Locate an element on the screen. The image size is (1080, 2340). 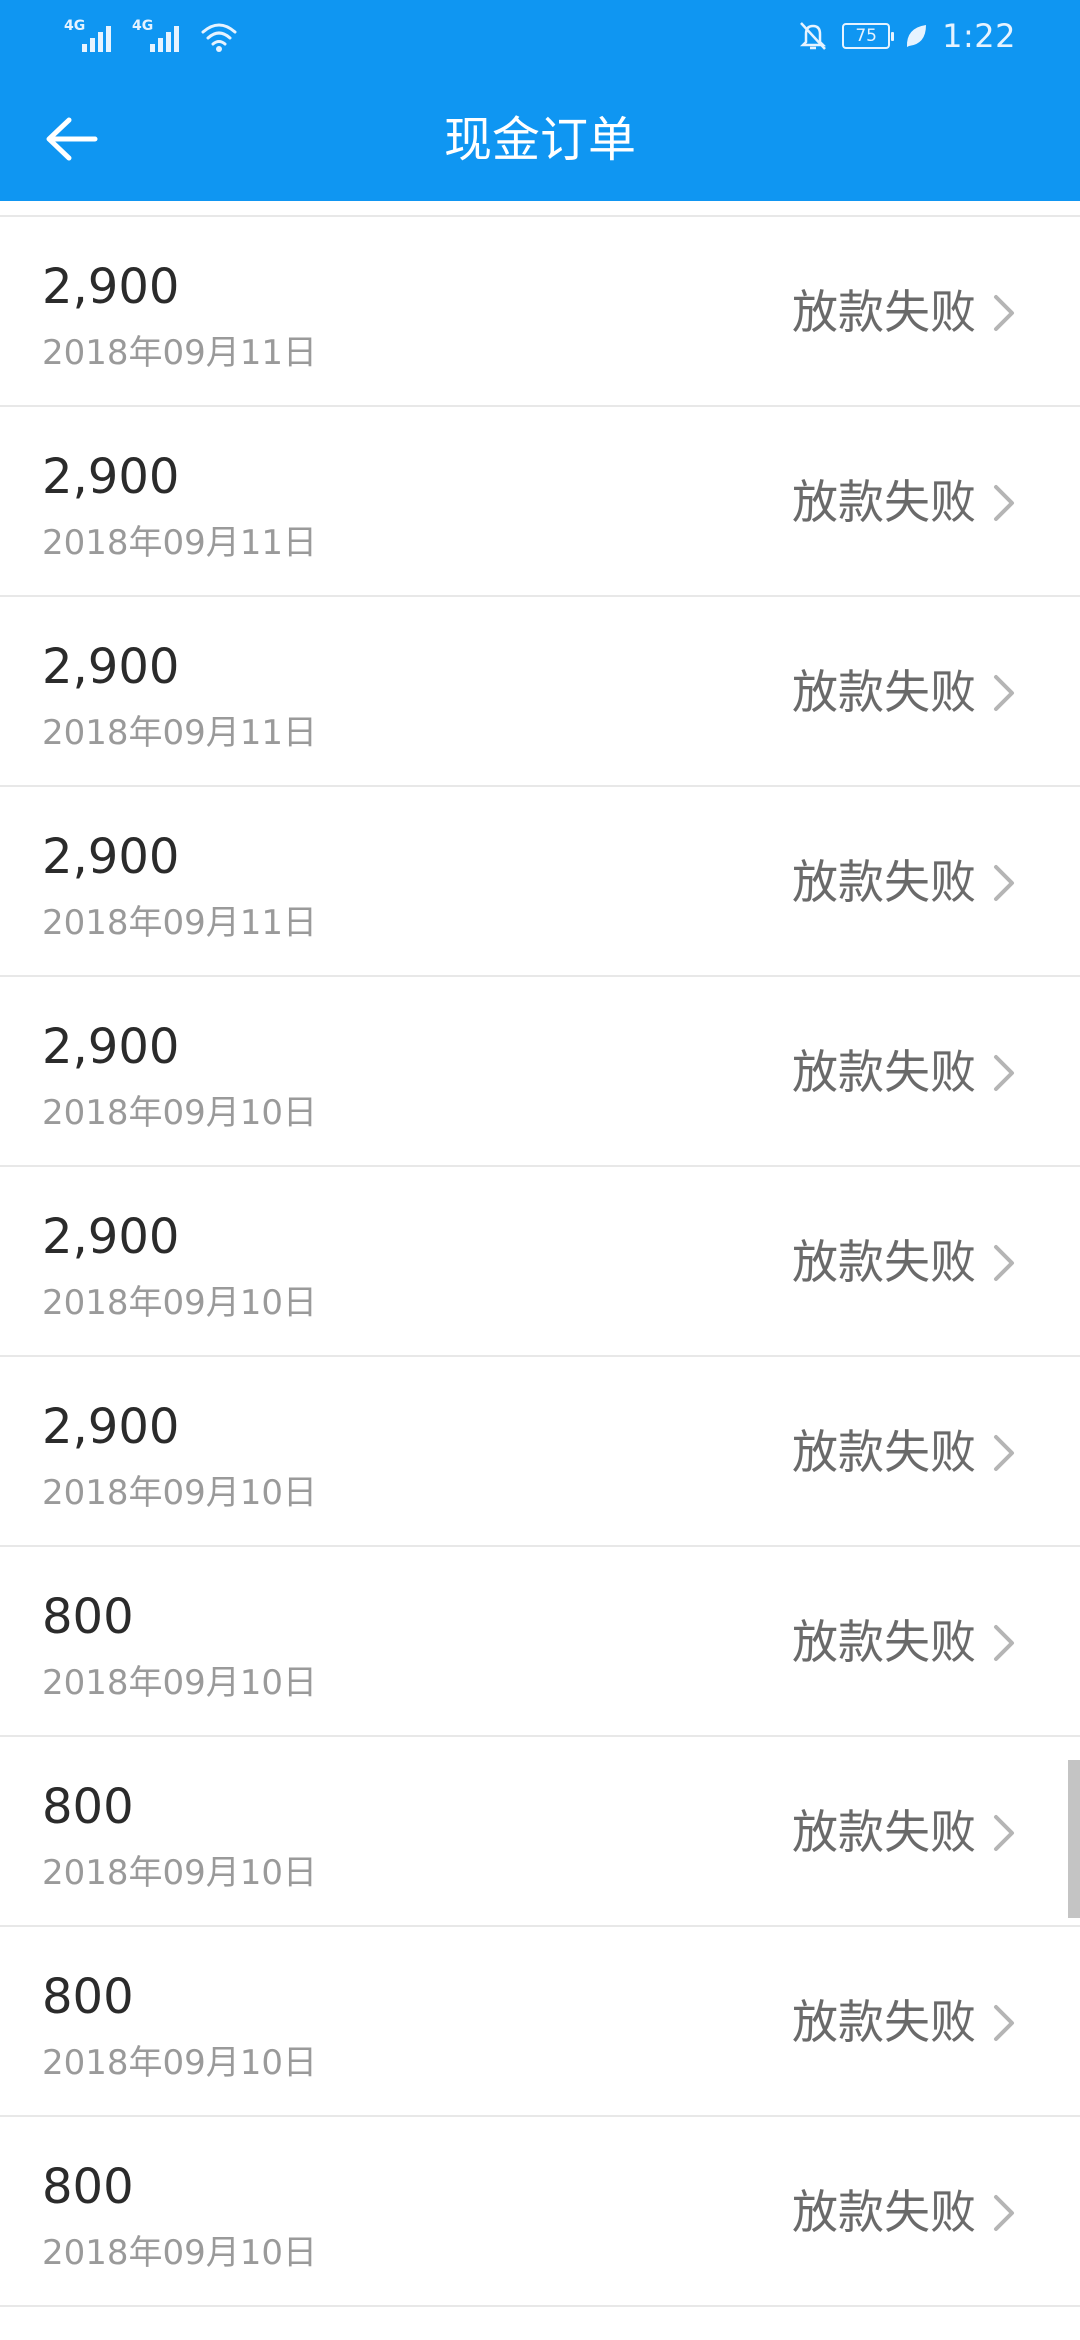
nav-bar: 现金订单 is located at coordinates (540, 136).